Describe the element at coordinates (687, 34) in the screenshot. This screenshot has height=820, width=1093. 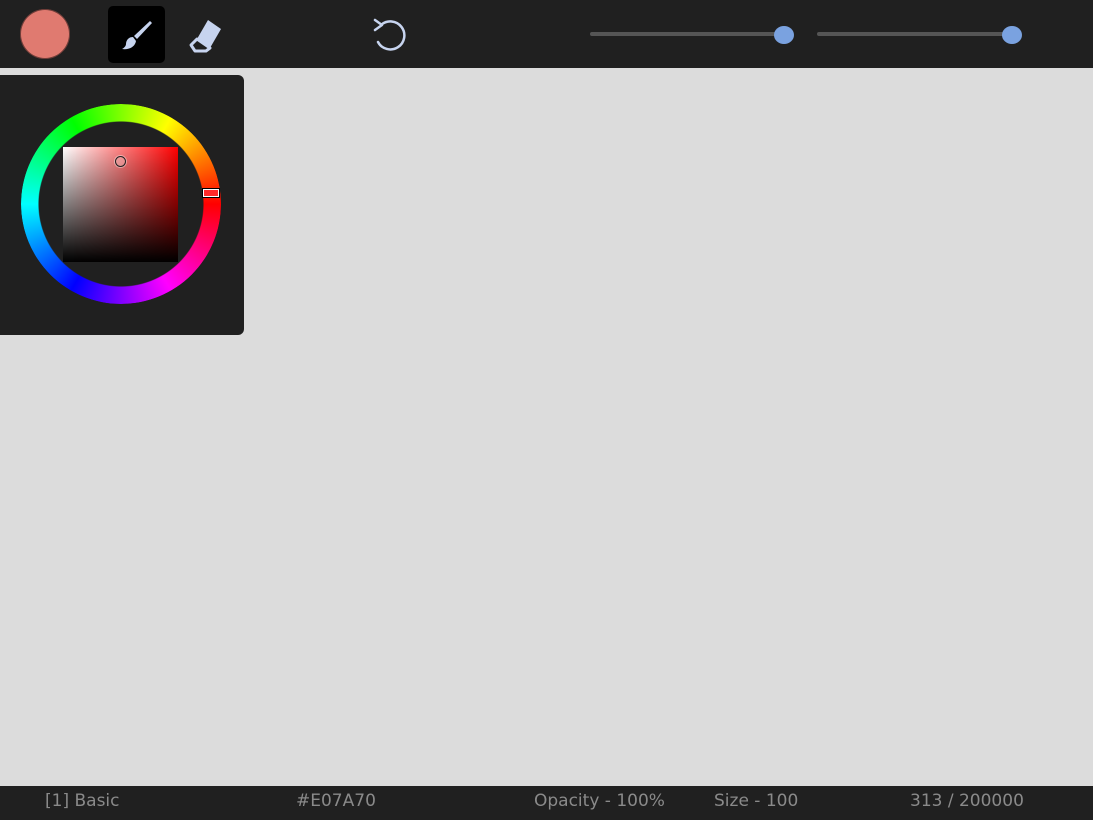
I see `opacity-slider-track` at that location.